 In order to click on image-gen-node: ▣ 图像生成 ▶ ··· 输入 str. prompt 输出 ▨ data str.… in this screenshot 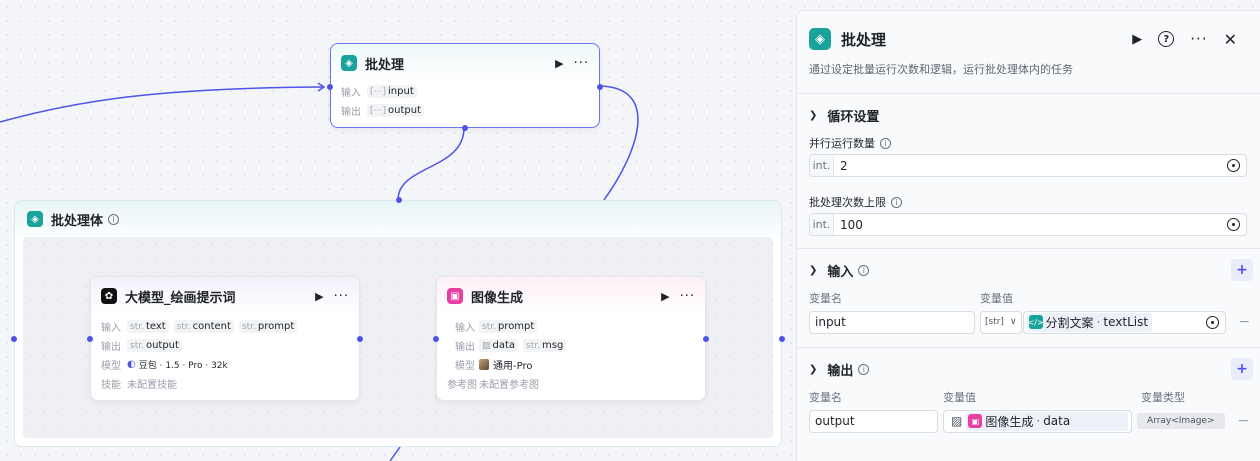, I will do `click(571, 338)`.